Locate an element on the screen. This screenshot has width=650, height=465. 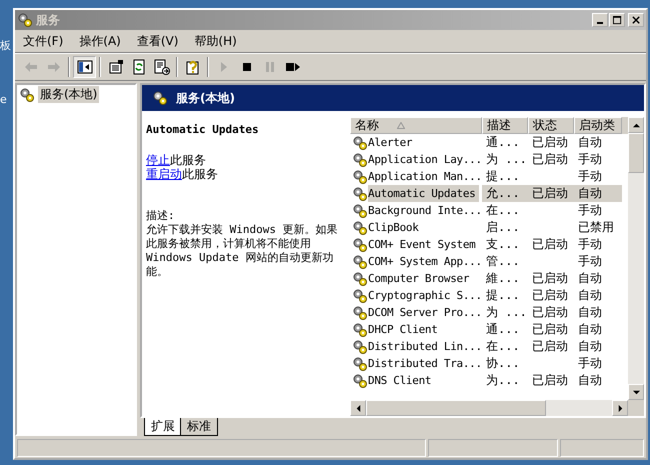
action-link: 重启动 is located at coordinates (164, 174).